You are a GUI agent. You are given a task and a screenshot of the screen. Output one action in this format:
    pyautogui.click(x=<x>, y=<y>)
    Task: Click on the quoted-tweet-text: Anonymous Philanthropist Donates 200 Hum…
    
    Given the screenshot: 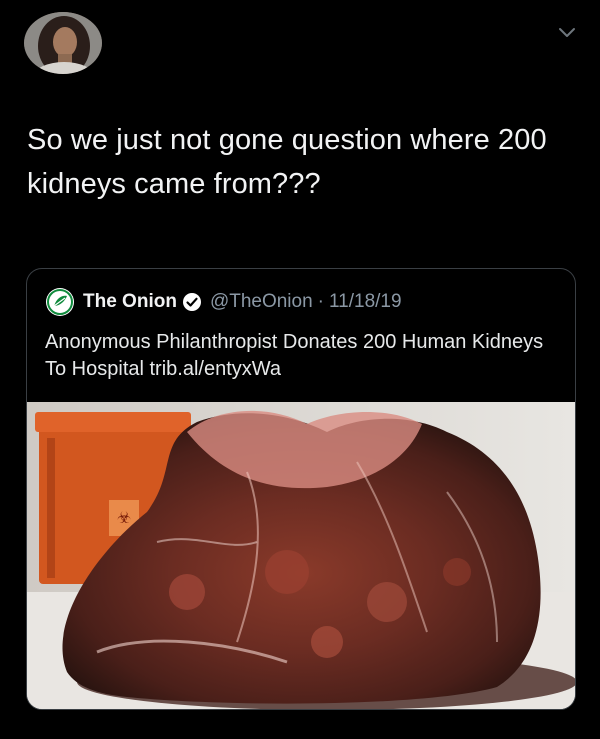 What is the action you would take?
    pyautogui.click(x=294, y=355)
    